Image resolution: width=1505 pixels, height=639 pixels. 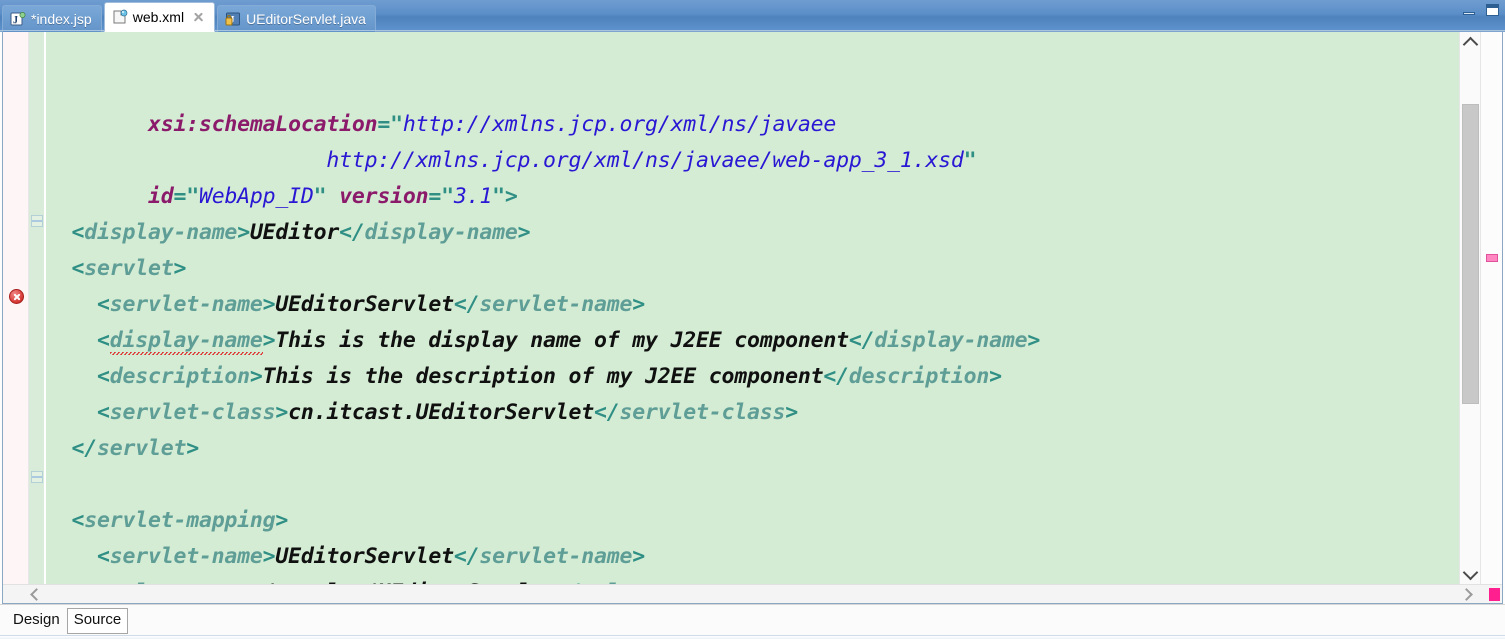 What do you see at coordinates (384, 196) in the screenshot?
I see `code-token: version` at bounding box center [384, 196].